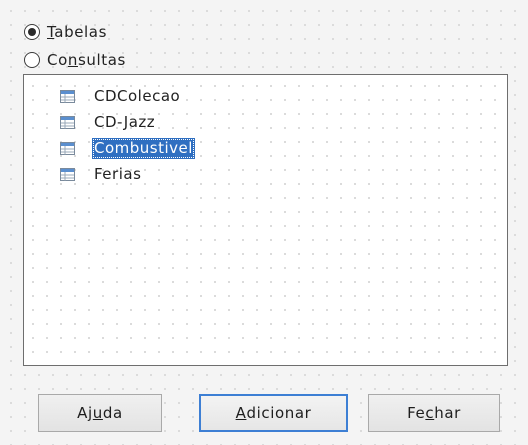 The height and width of the screenshot is (445, 528). I want to click on list-item-cdcolecao: CDColecao, so click(121, 96).